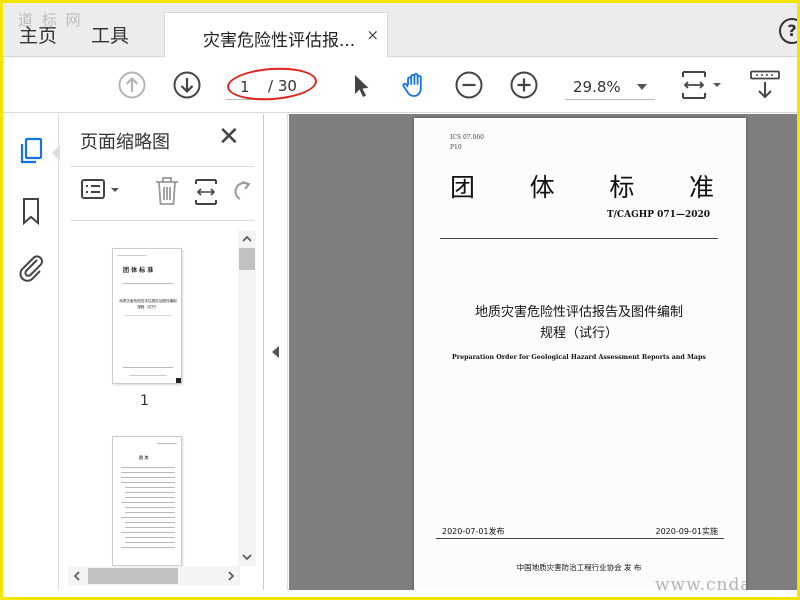 The image size is (800, 600). Describe the element at coordinates (597, 87) in the screenshot. I see `zoom-value: 29.8%` at that location.